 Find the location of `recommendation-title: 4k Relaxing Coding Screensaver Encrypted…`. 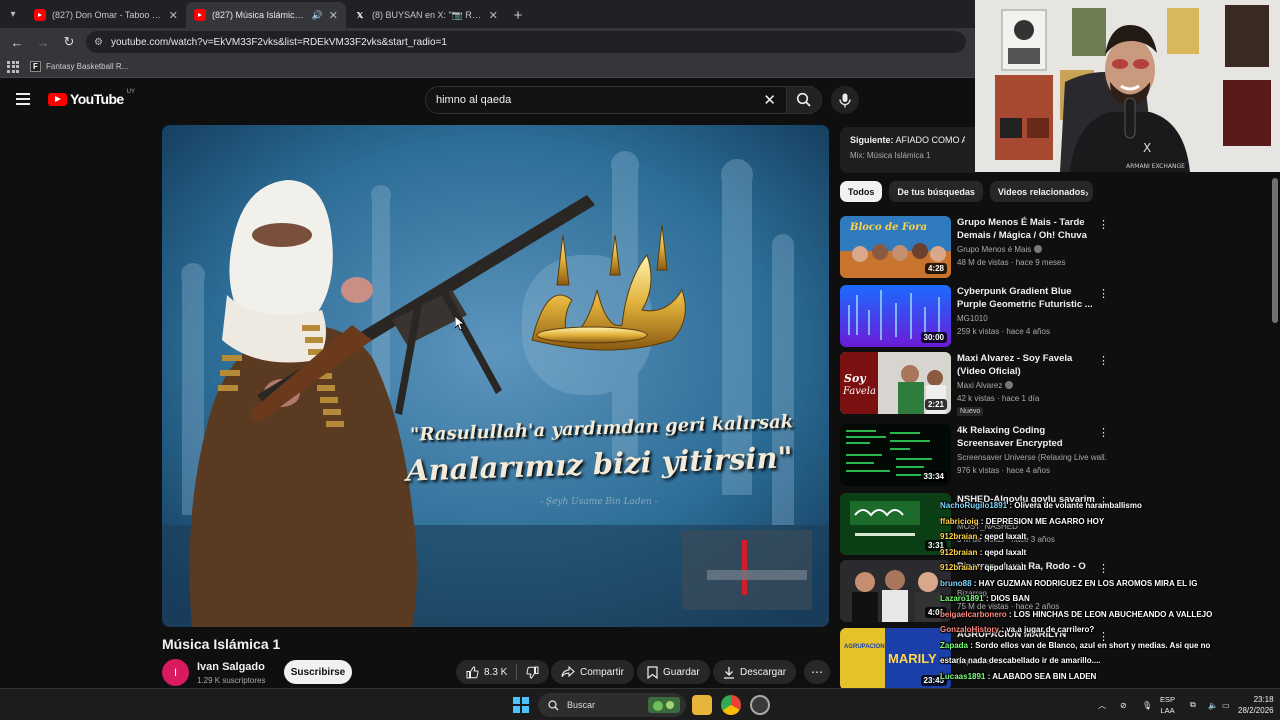

recommendation-title: 4k Relaxing Coding Screensaver Encrypted… is located at coordinates (1027, 437).